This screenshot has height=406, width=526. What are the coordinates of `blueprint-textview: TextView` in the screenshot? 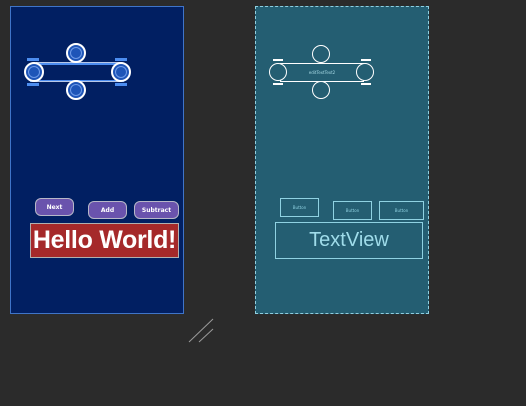 It's located at (349, 240).